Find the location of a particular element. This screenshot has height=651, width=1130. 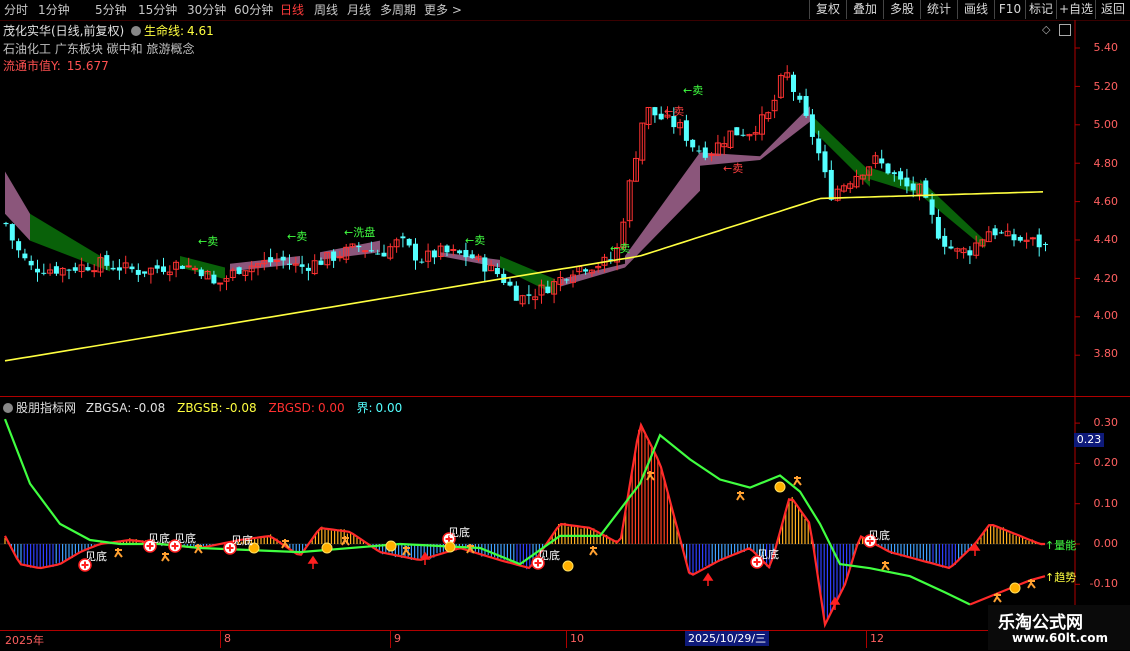

multi-stock-button: 多股 is located at coordinates (901, 9).